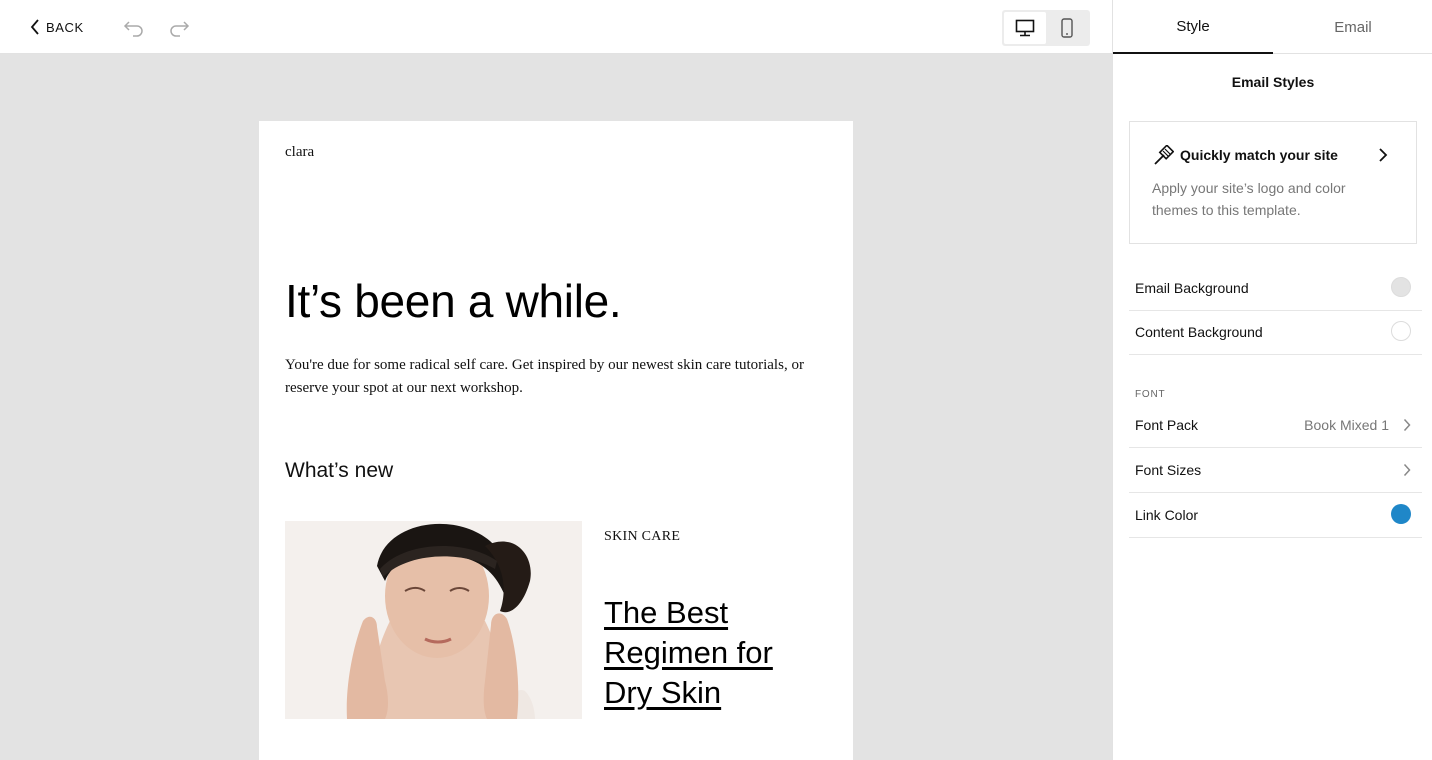 The height and width of the screenshot is (760, 1432). What do you see at coordinates (339, 471) in the screenshot?
I see `section-heading: What’s new` at bounding box center [339, 471].